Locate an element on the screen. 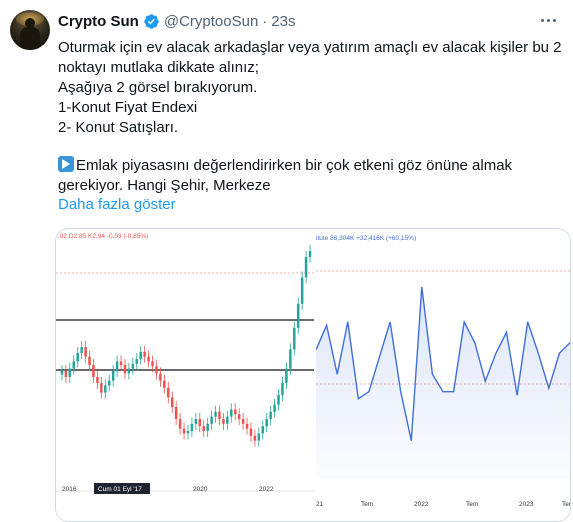 The image size is (573, 522). avatar-figure-body is located at coordinates (30, 38).